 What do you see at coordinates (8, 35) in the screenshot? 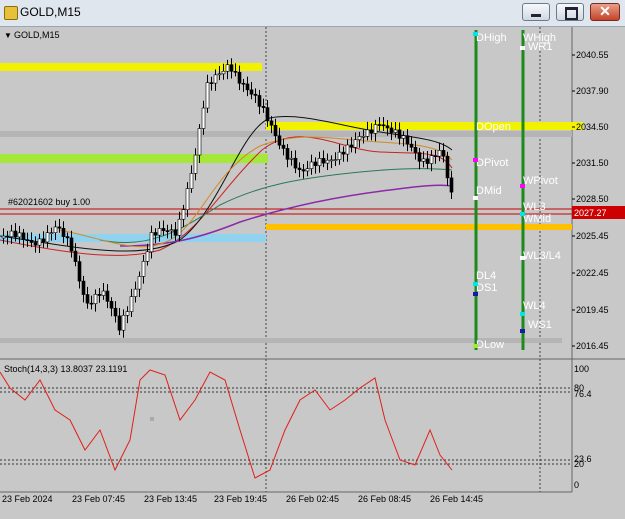
I see `chart-symbol-marker: ▼` at bounding box center [8, 35].